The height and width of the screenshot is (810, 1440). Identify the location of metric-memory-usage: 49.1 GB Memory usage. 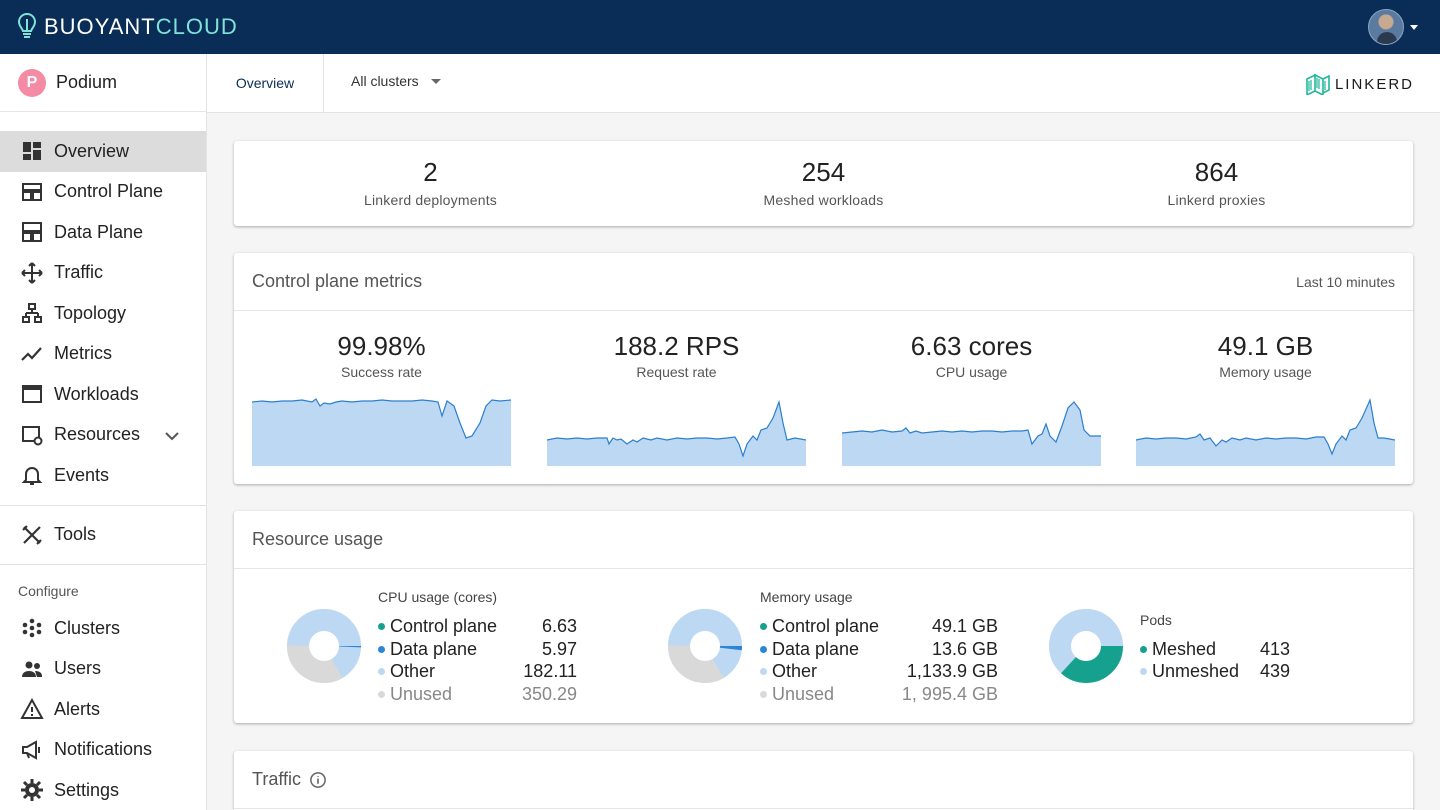
(1265, 355).